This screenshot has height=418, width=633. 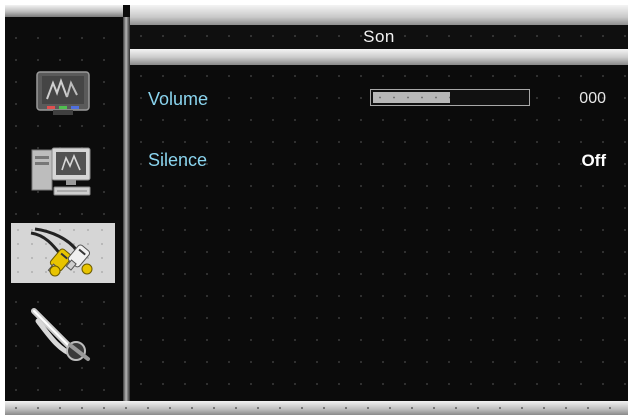 I want to click on picture-tv-icon, so click(x=63, y=93).